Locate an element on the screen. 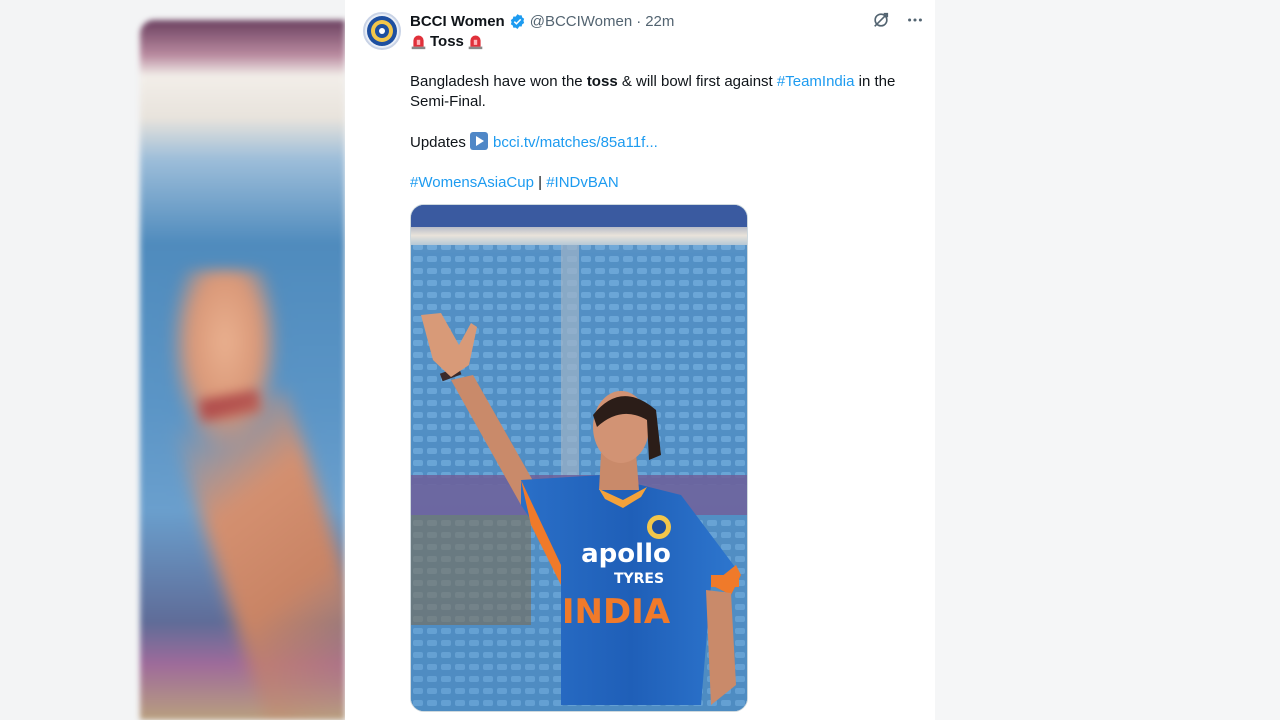 The width and height of the screenshot is (1280, 720). hashtag-indvban: #INDvBAN is located at coordinates (582, 182).